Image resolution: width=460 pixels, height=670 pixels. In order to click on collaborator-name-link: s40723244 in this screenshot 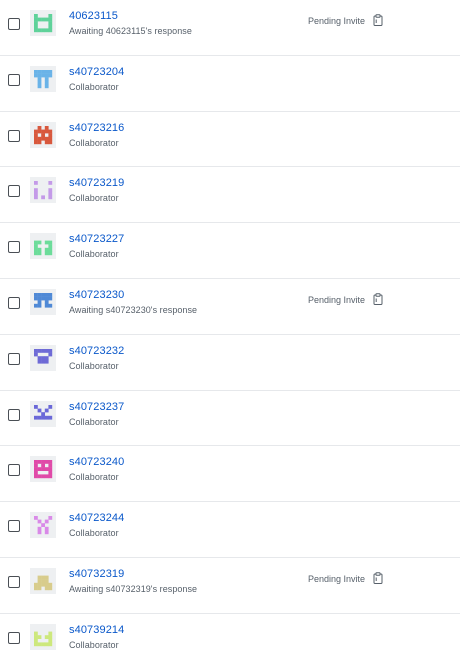, I will do `click(96, 518)`.